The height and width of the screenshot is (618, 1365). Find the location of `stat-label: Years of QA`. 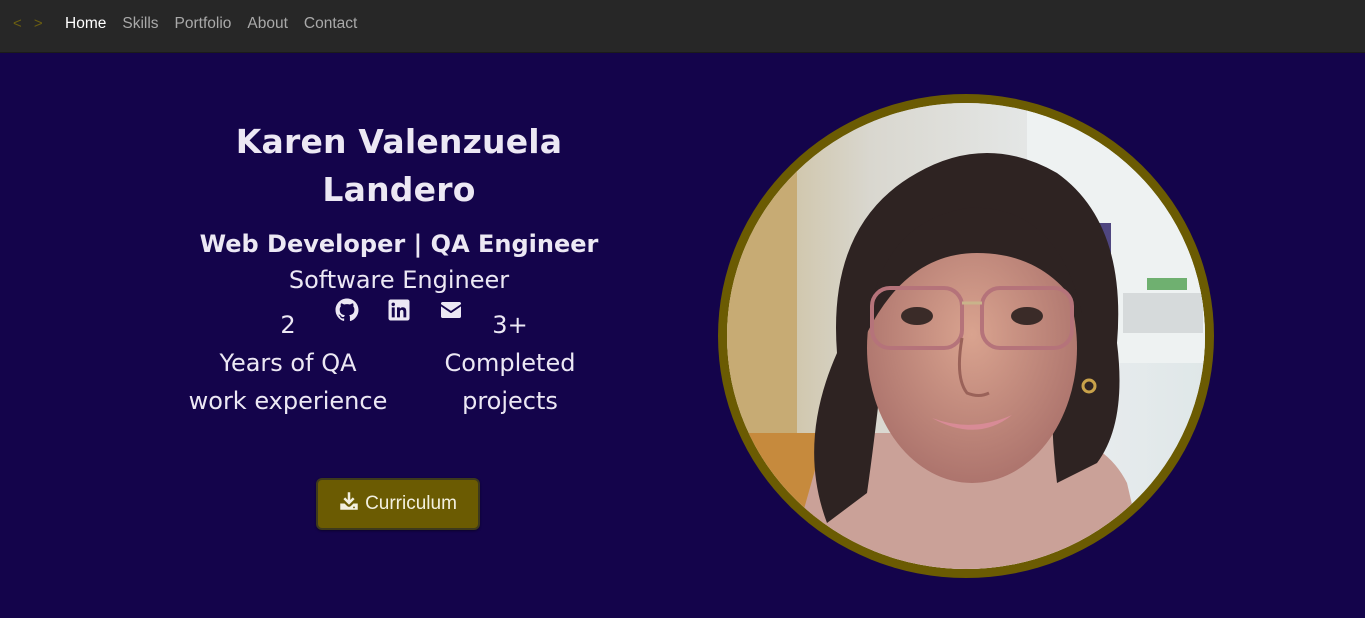

stat-label: Years of QA is located at coordinates (288, 363).